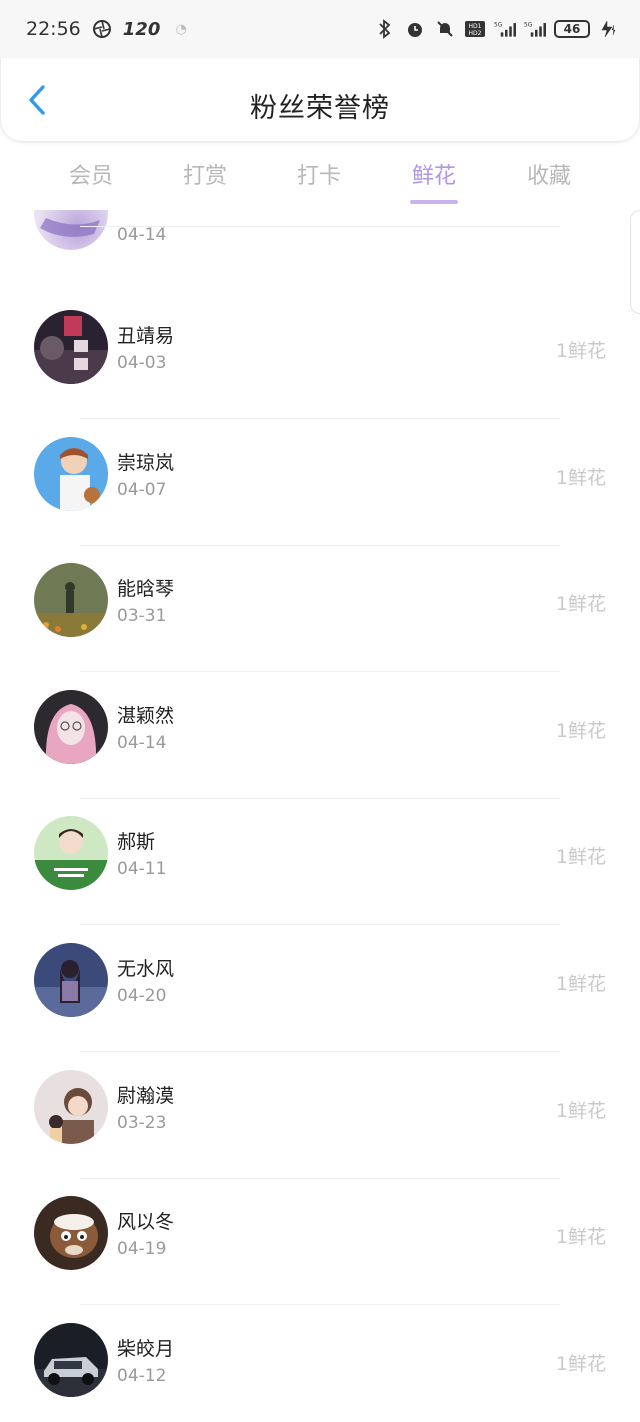 The image size is (640, 1422). Describe the element at coordinates (320, 108) in the screenshot. I see `page-title: 粉丝荣誉榜` at that location.